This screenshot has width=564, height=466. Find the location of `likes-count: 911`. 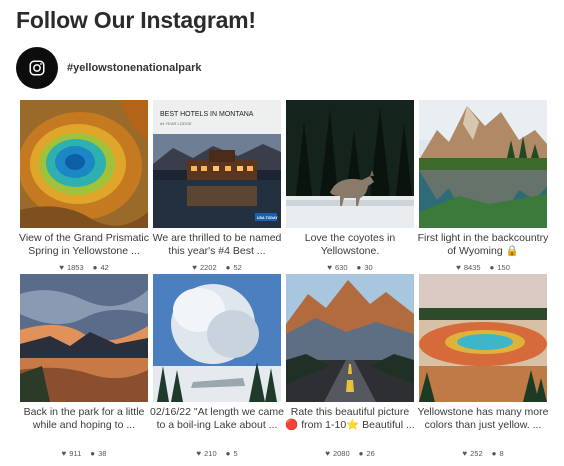

likes-count: 911 is located at coordinates (75, 453).